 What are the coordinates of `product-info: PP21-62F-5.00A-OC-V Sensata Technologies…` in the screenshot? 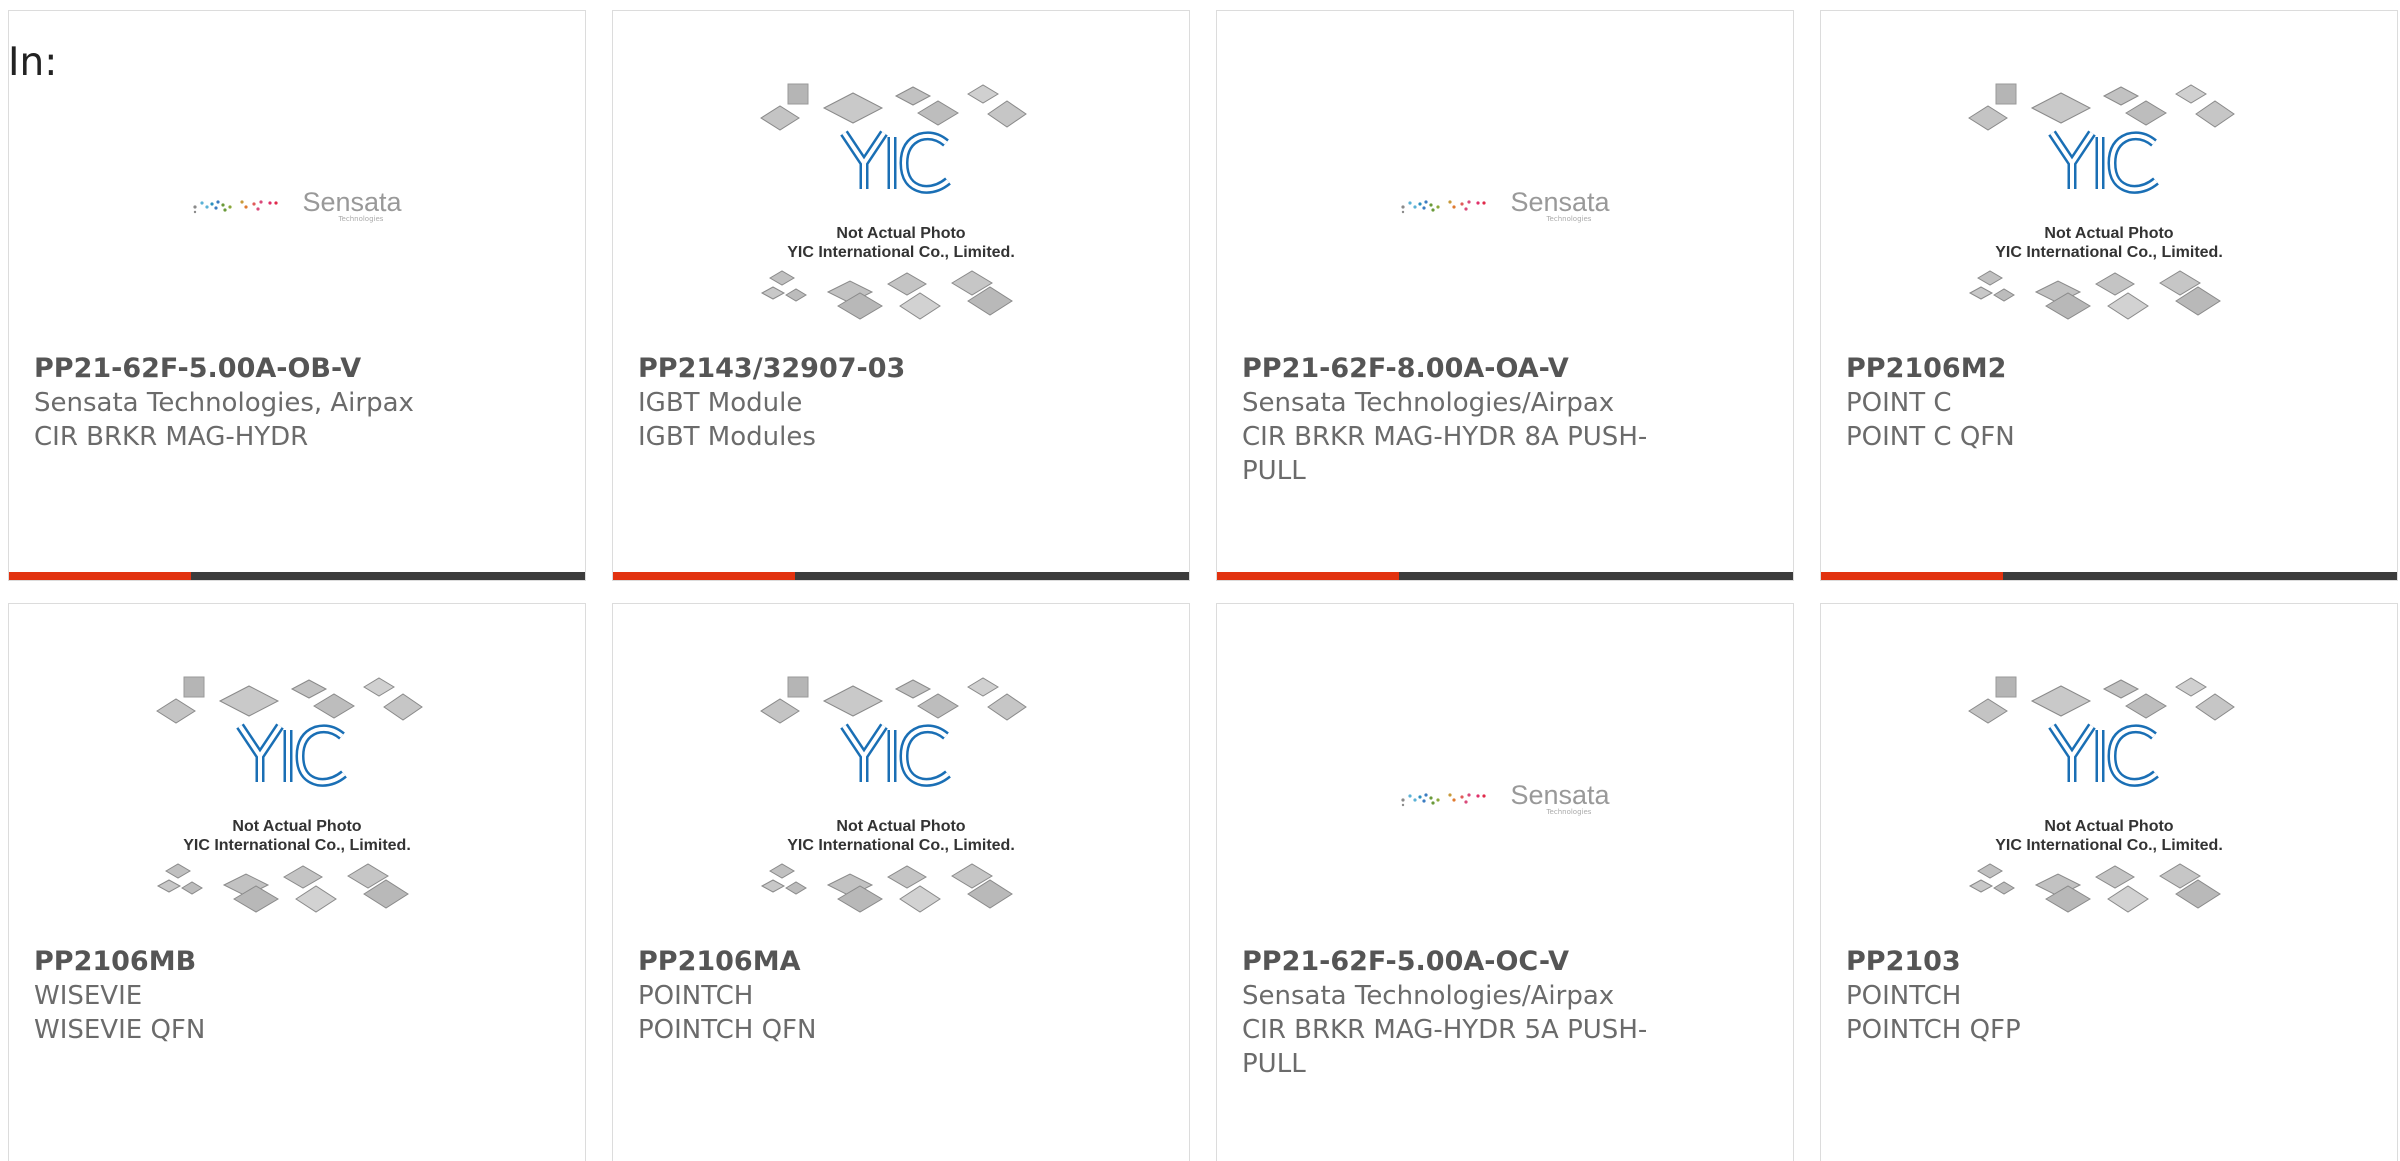 It's located at (1452, 1013).